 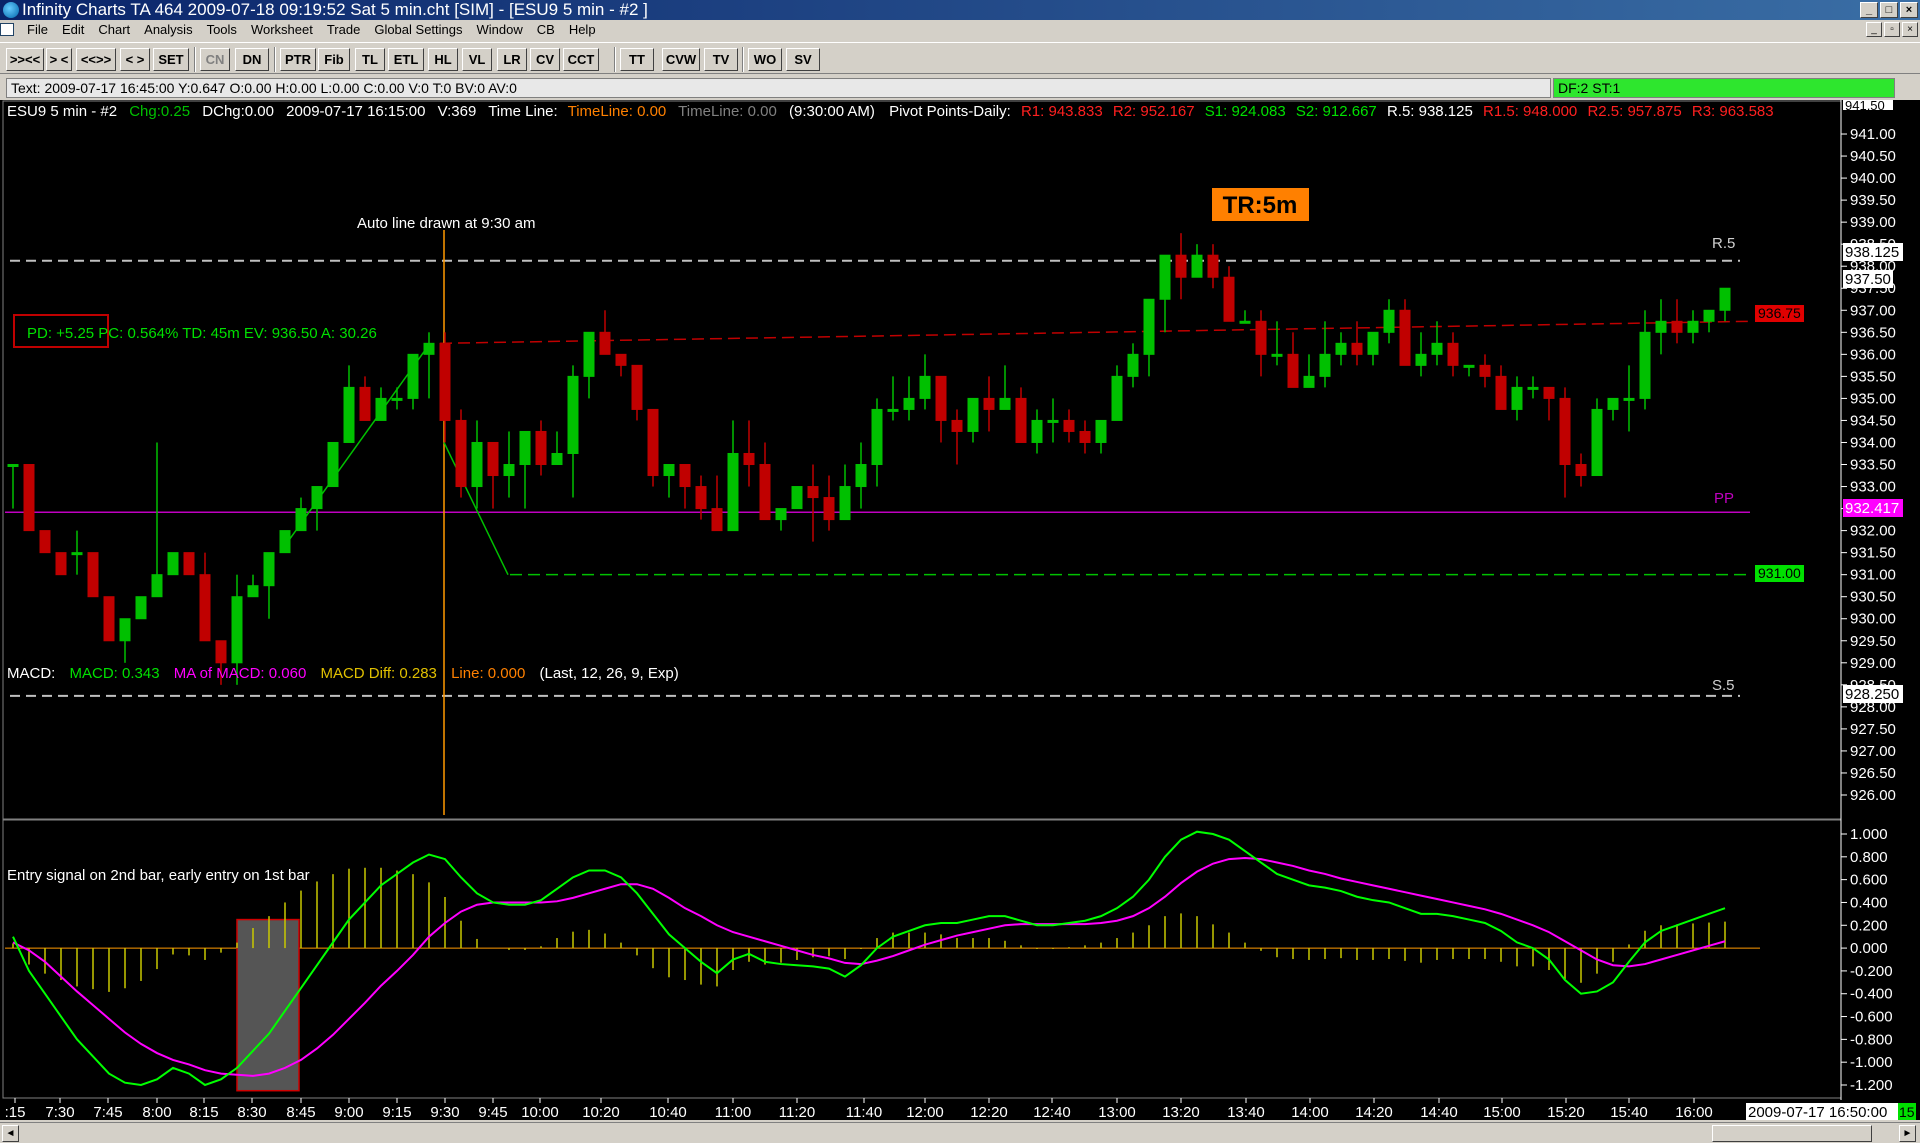 I want to click on toolbar-button-13: LR, so click(x=512, y=59).